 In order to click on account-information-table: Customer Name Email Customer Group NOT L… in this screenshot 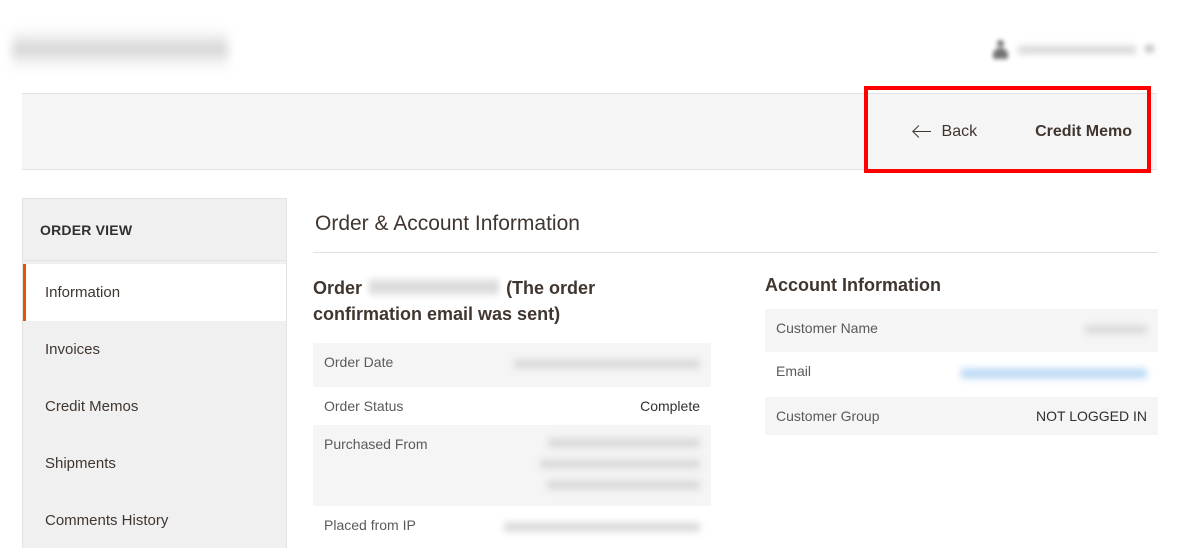, I will do `click(961, 372)`.